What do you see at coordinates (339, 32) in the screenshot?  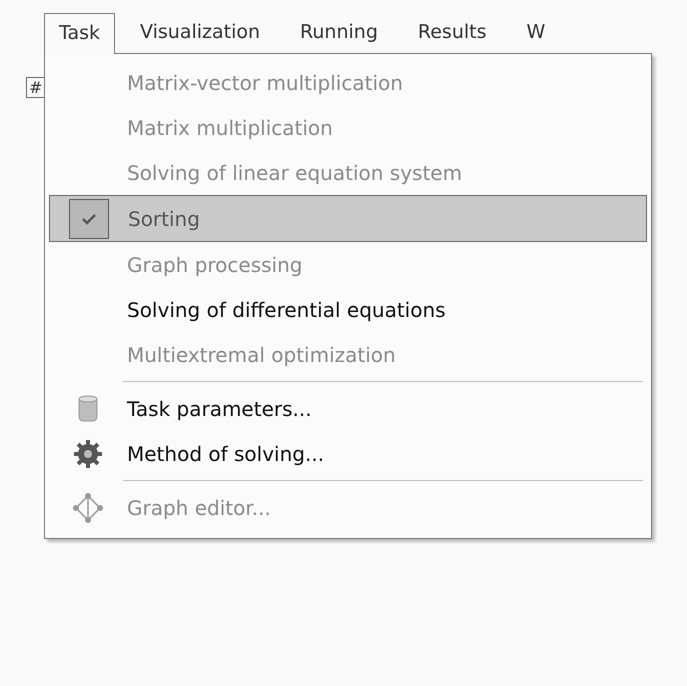 I see `menu-item: Running` at bounding box center [339, 32].